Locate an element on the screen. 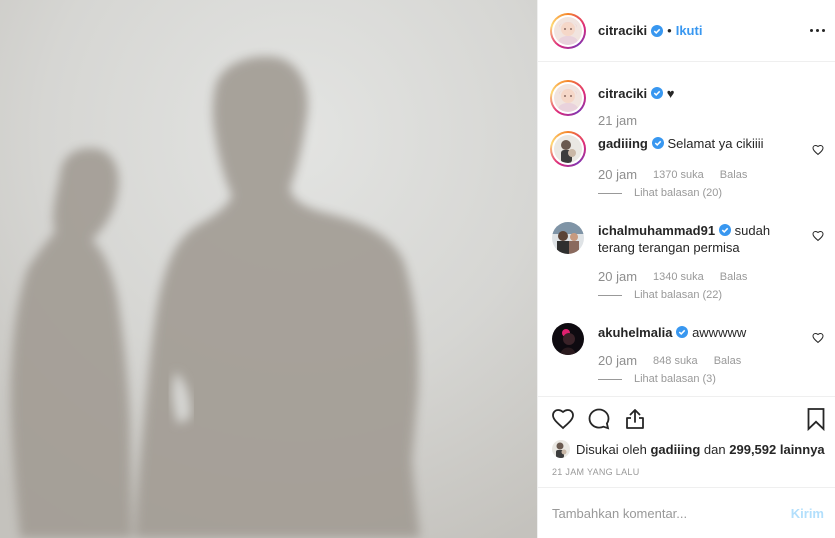 This screenshot has height=538, width=835. bookmark-icon is located at coordinates (816, 419).